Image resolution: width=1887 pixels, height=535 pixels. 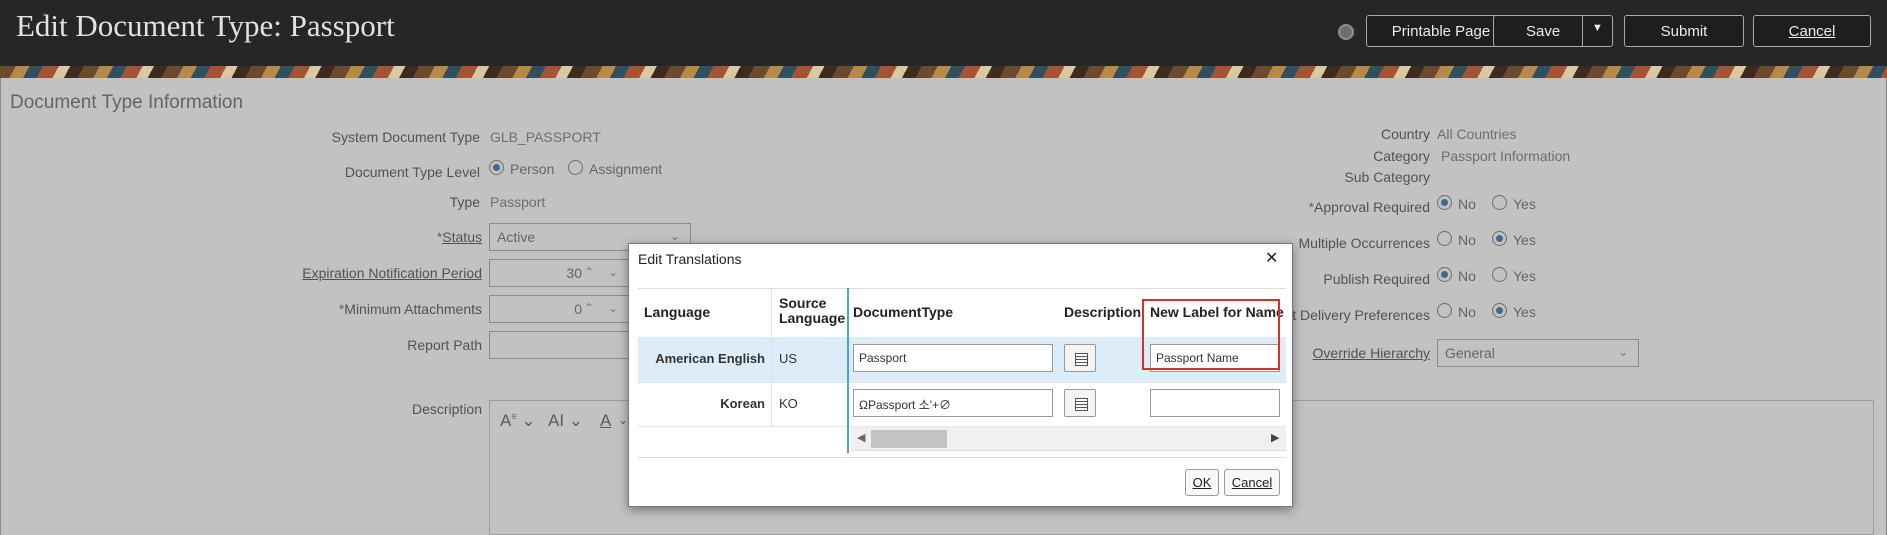 What do you see at coordinates (861, 437) in the screenshot?
I see `scroll-left-icon: ◀` at bounding box center [861, 437].